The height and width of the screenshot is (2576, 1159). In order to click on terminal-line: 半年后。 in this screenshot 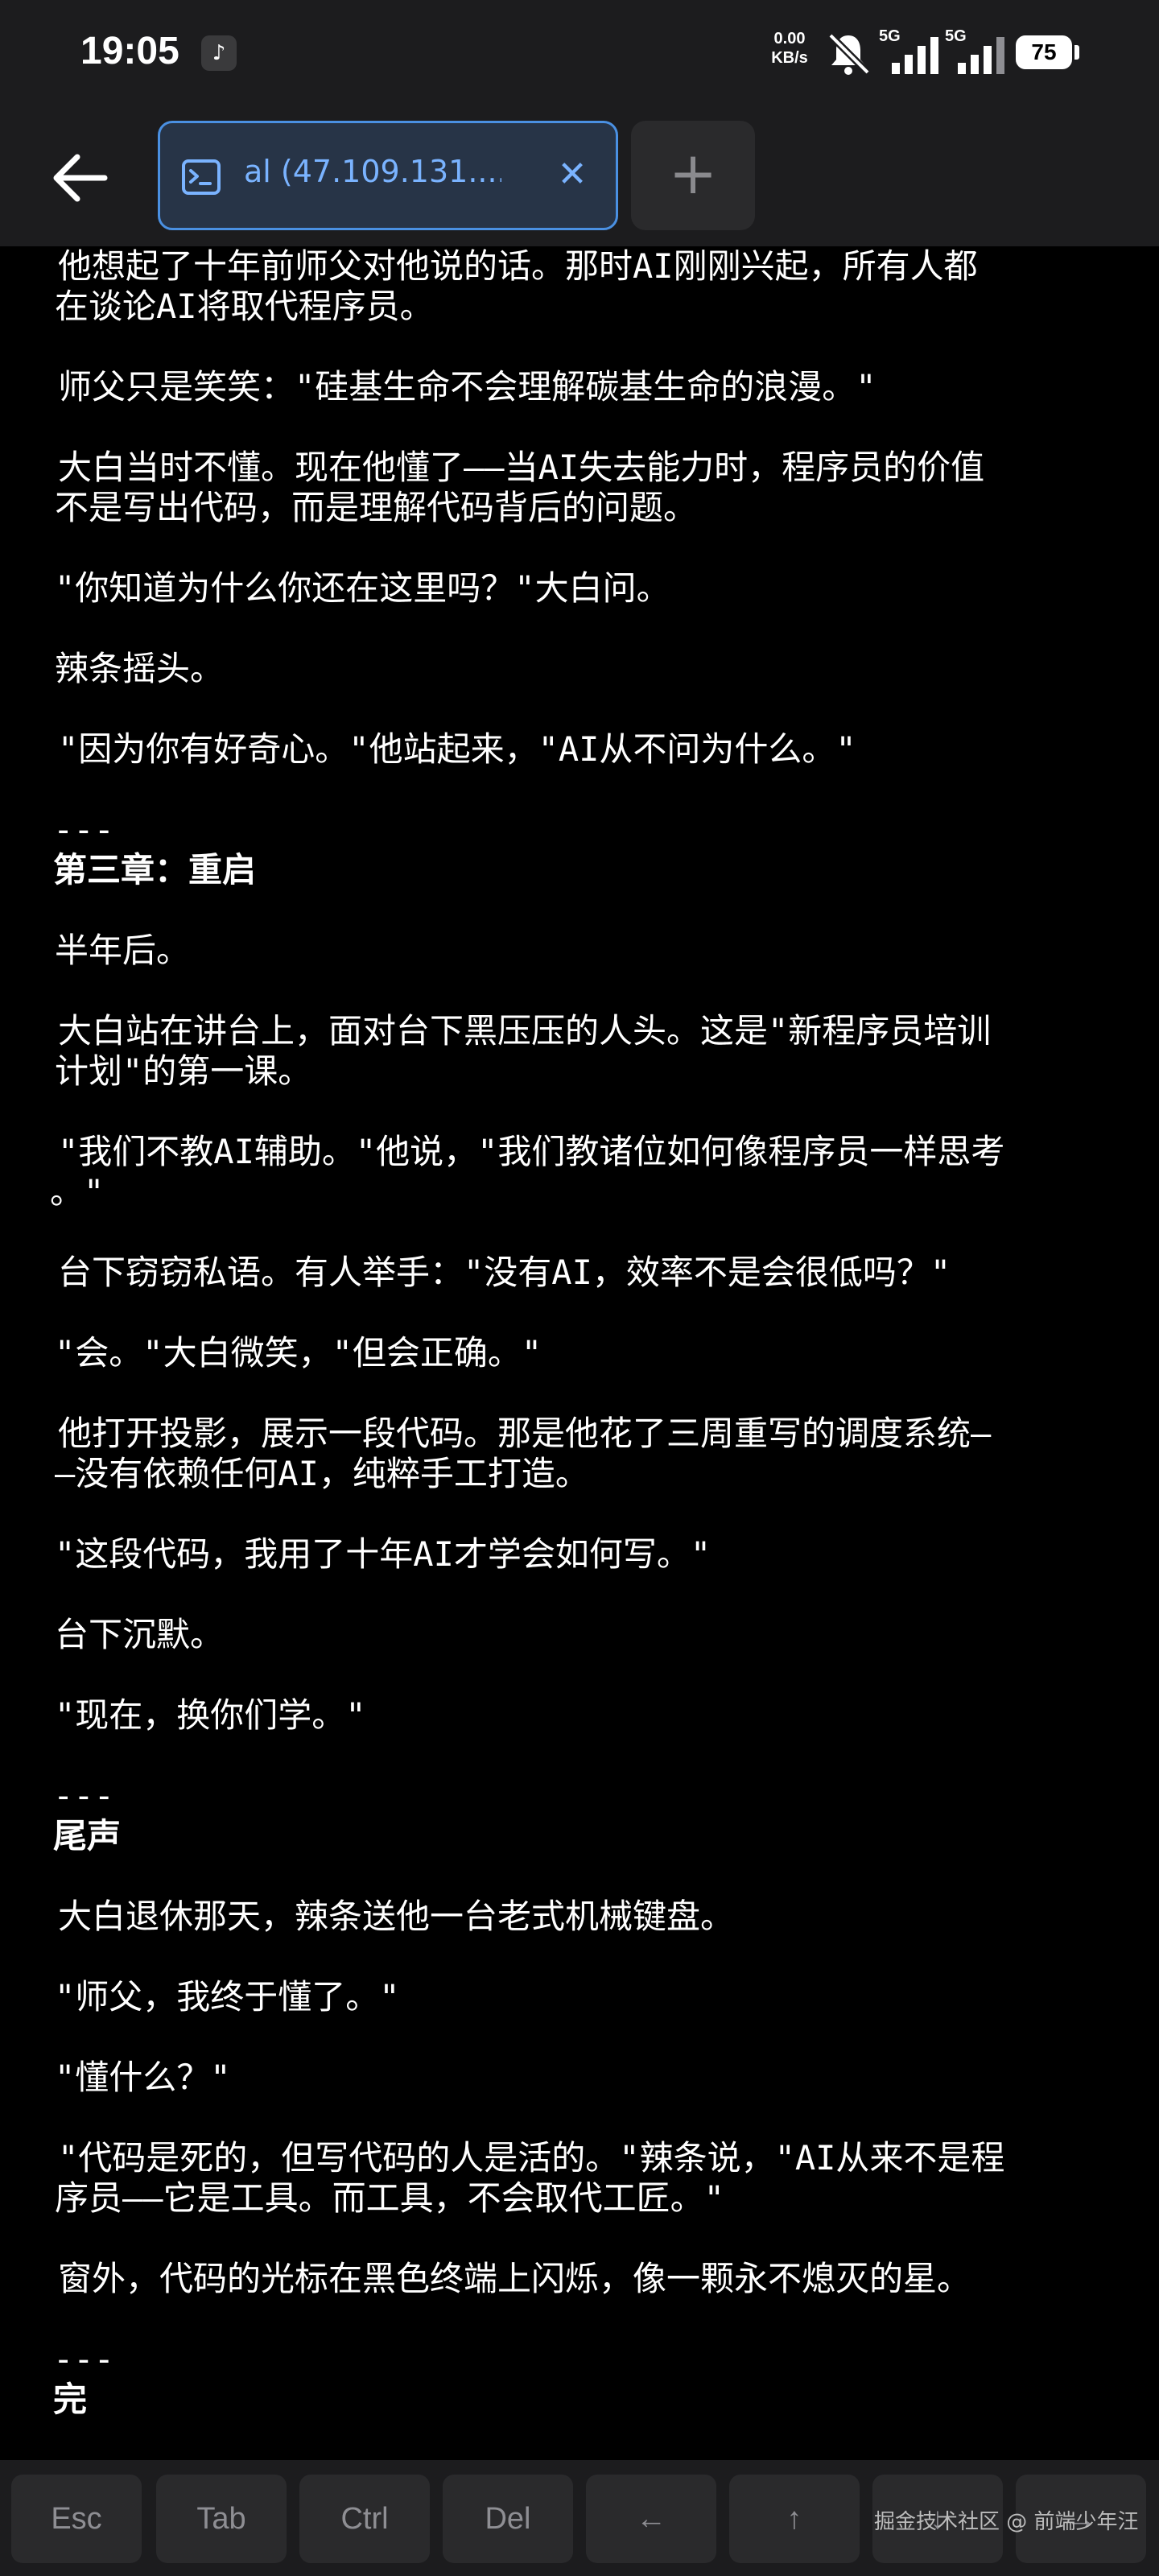, I will do `click(123, 950)`.